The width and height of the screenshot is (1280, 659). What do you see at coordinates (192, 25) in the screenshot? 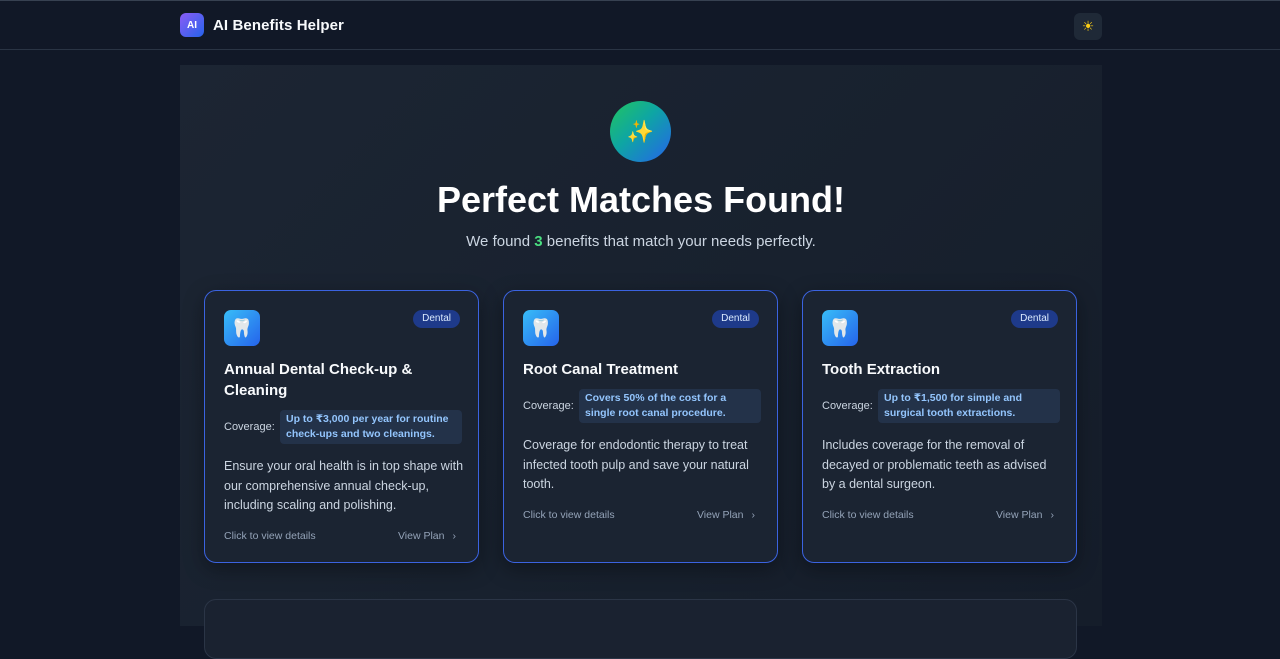
I see `brand-logo: AI` at bounding box center [192, 25].